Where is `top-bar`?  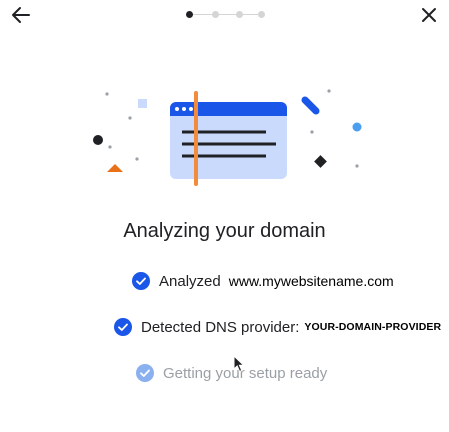
top-bar is located at coordinates (224, 15).